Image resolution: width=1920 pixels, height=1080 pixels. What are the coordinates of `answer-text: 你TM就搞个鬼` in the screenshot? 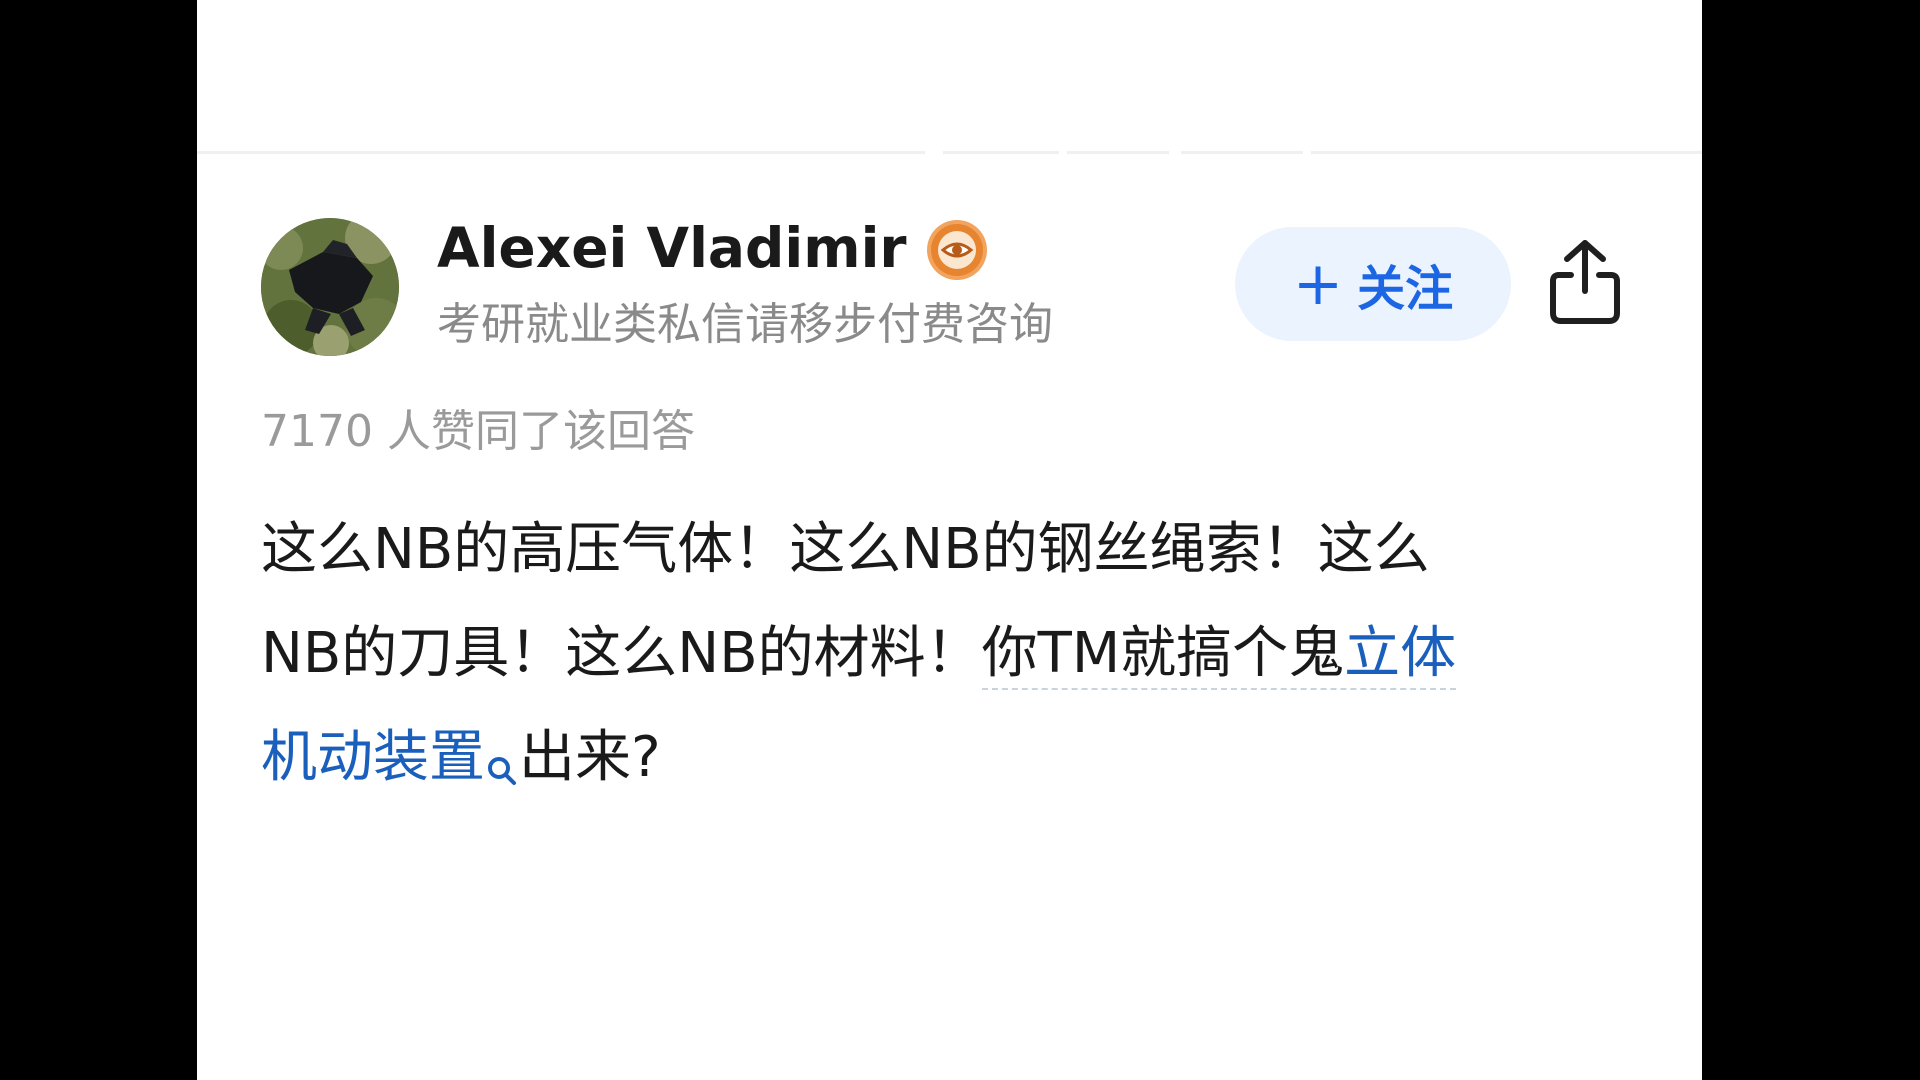 It's located at (1163, 653).